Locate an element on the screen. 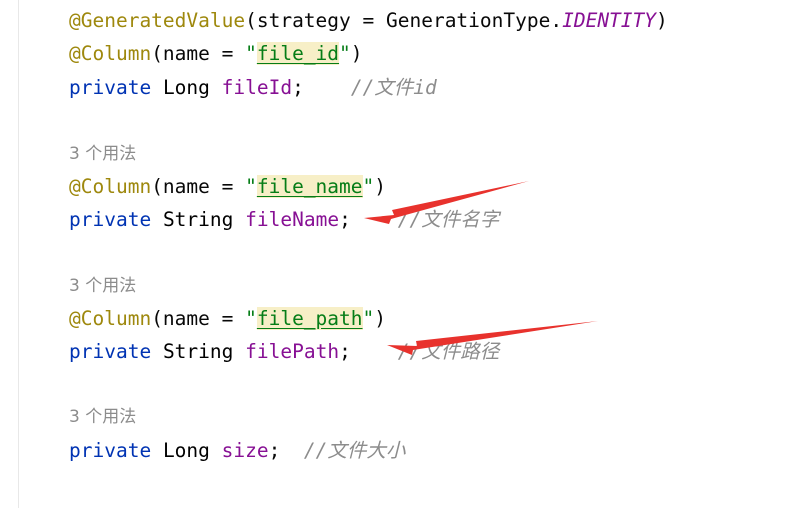 This screenshot has height=508, width=811. string-literal: file_name is located at coordinates (309, 186).